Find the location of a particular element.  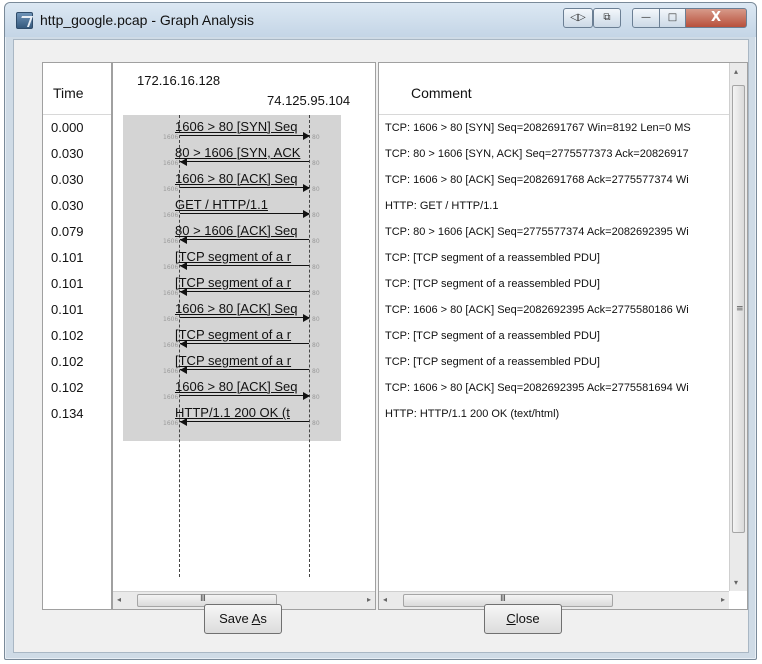

close-window-button: X is located at coordinates (716, 18).